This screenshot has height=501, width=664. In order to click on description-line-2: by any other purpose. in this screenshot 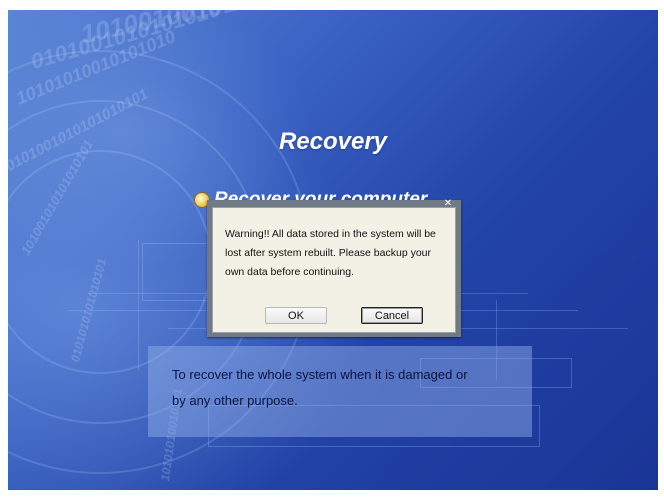, I will do `click(235, 400)`.